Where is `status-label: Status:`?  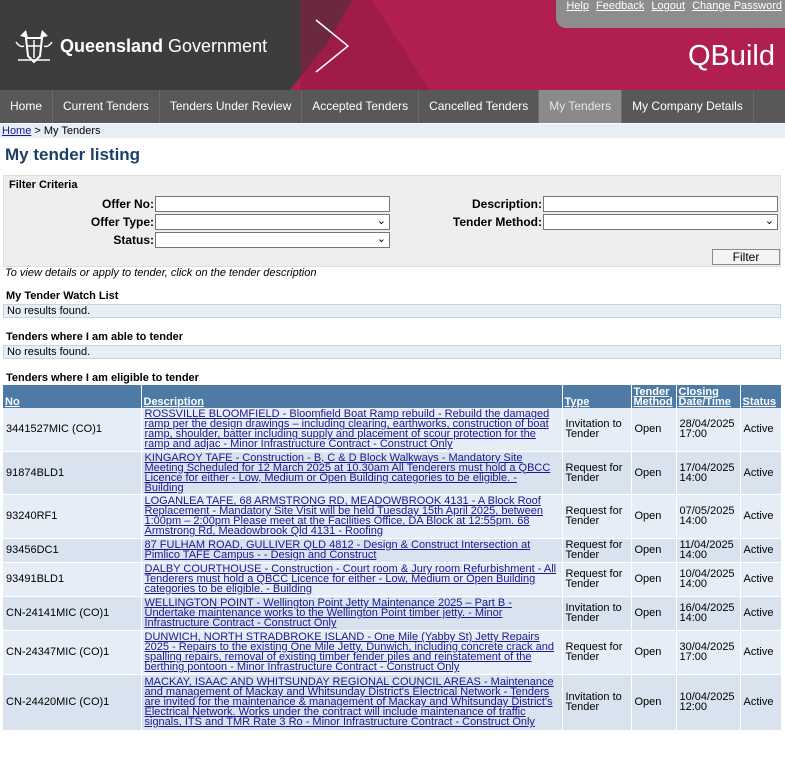 status-label: Status: is located at coordinates (133, 240).